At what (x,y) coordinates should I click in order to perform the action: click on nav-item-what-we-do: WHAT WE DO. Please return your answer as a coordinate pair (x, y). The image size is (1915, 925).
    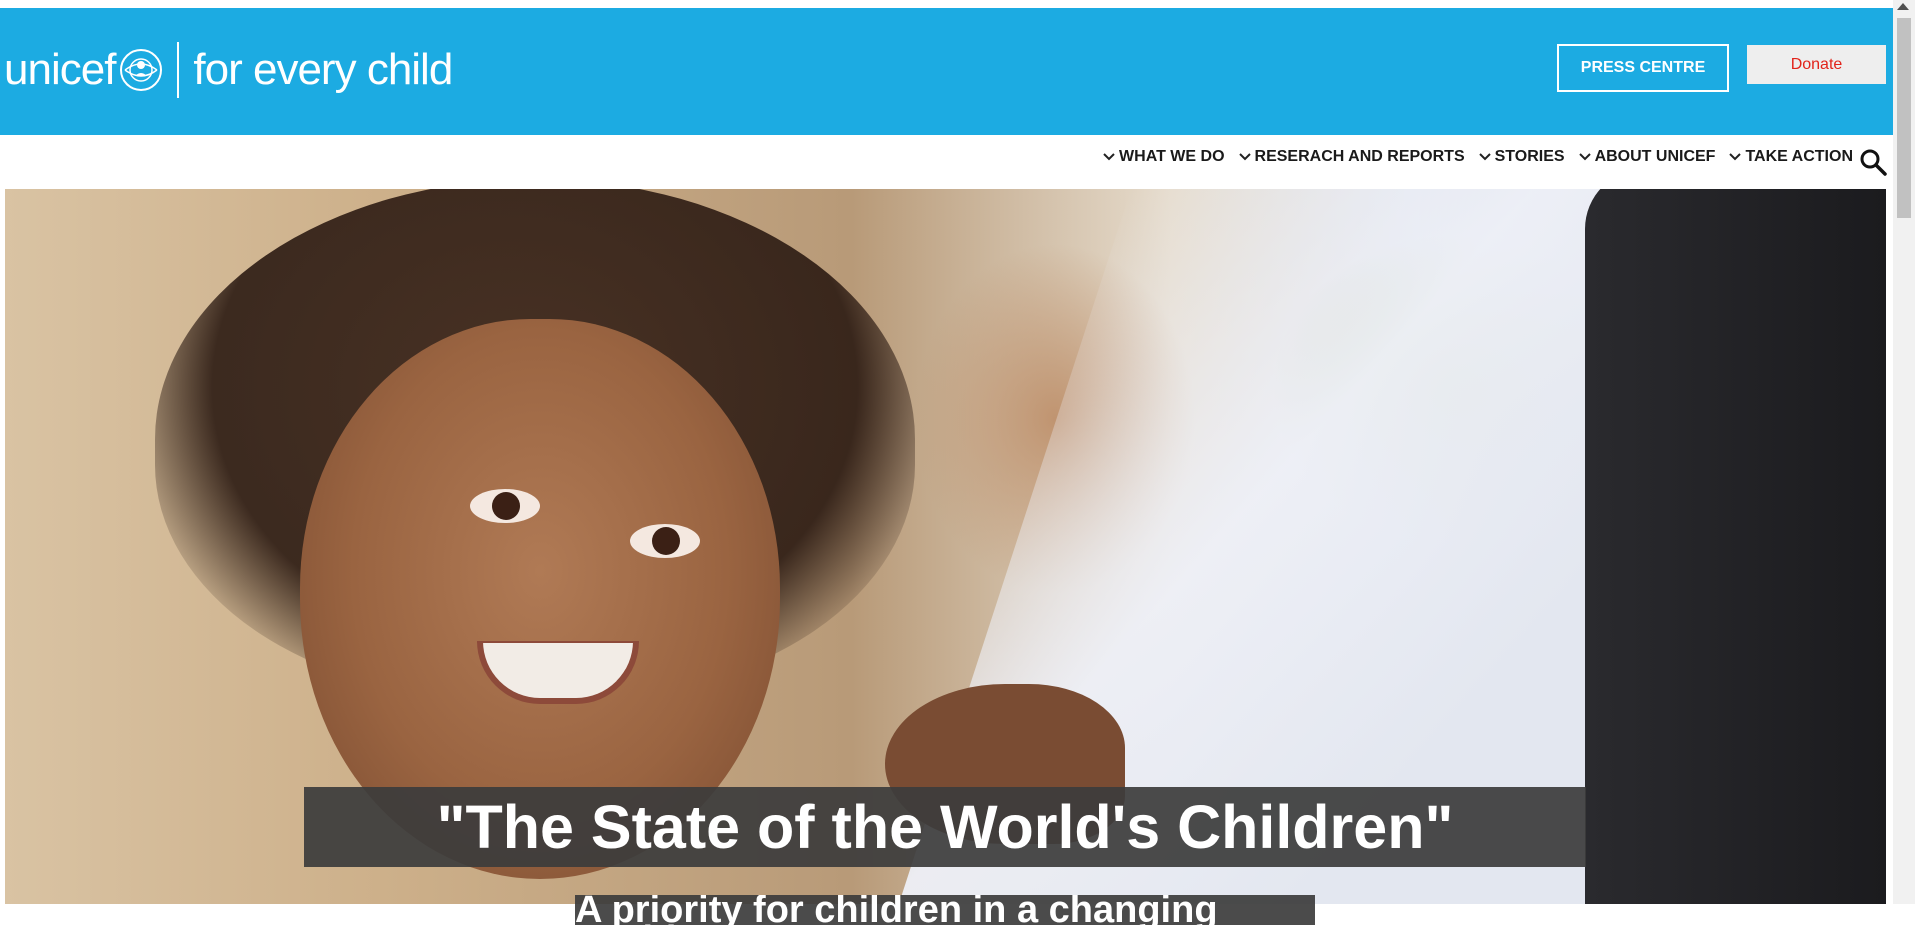
    Looking at the image, I should click on (1164, 157).